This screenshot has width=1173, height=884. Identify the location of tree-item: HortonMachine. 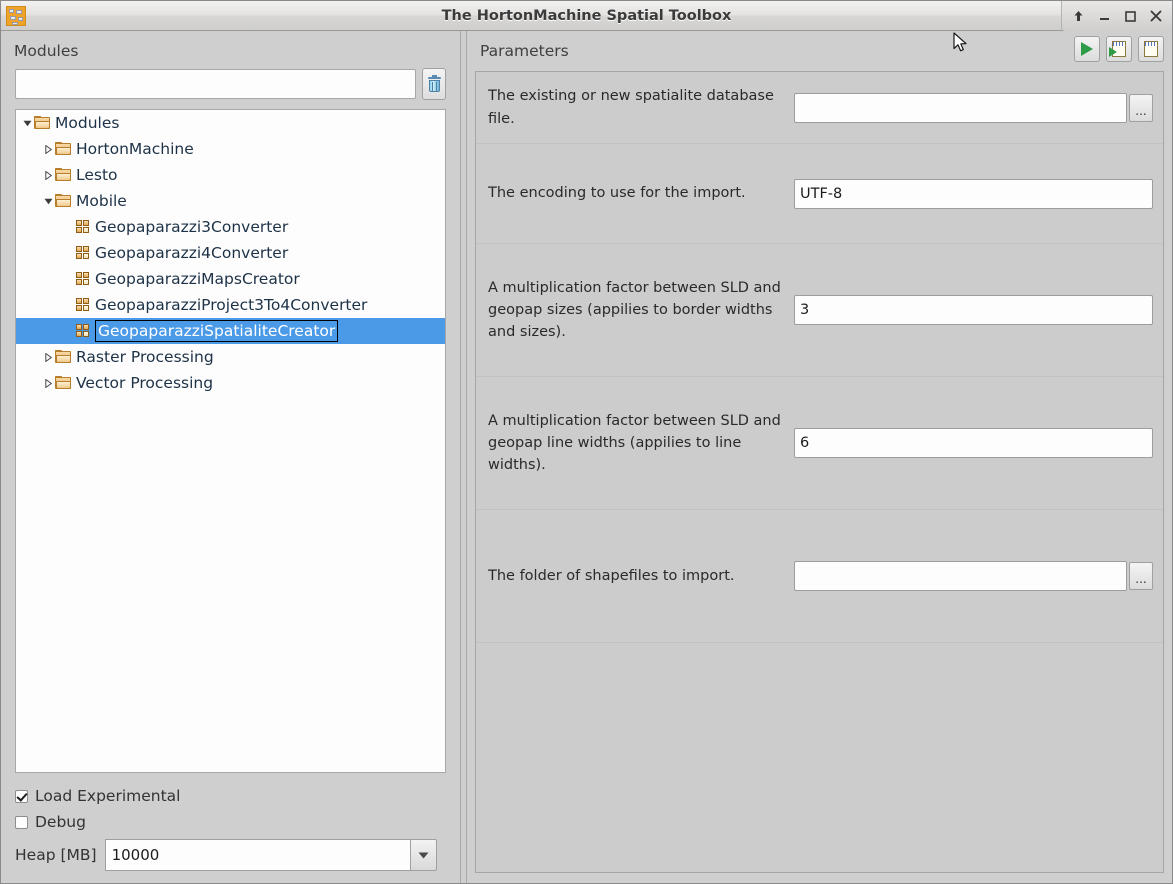
(230, 149).